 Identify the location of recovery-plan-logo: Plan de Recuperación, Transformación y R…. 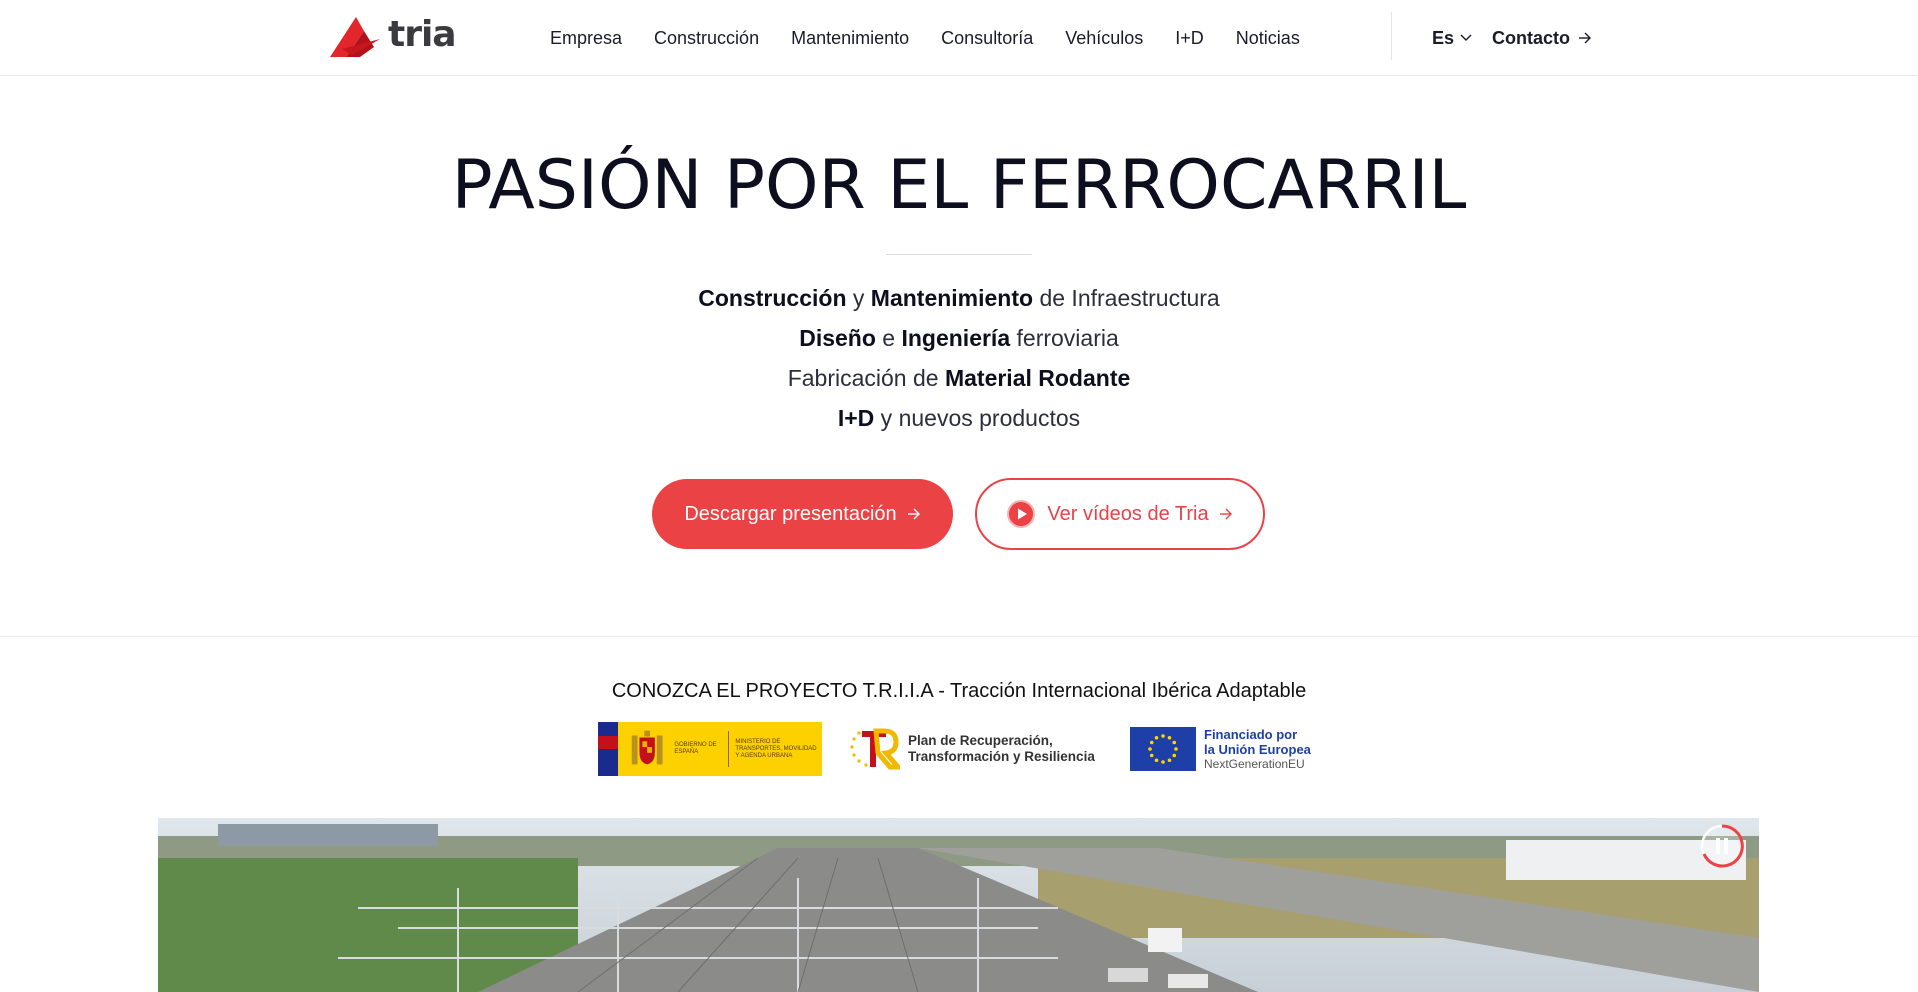
(975, 749).